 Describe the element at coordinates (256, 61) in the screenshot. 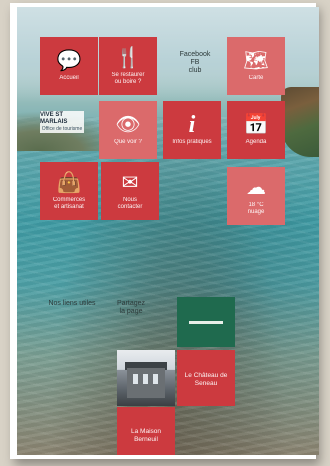

I see `map-icon: 🗺` at that location.